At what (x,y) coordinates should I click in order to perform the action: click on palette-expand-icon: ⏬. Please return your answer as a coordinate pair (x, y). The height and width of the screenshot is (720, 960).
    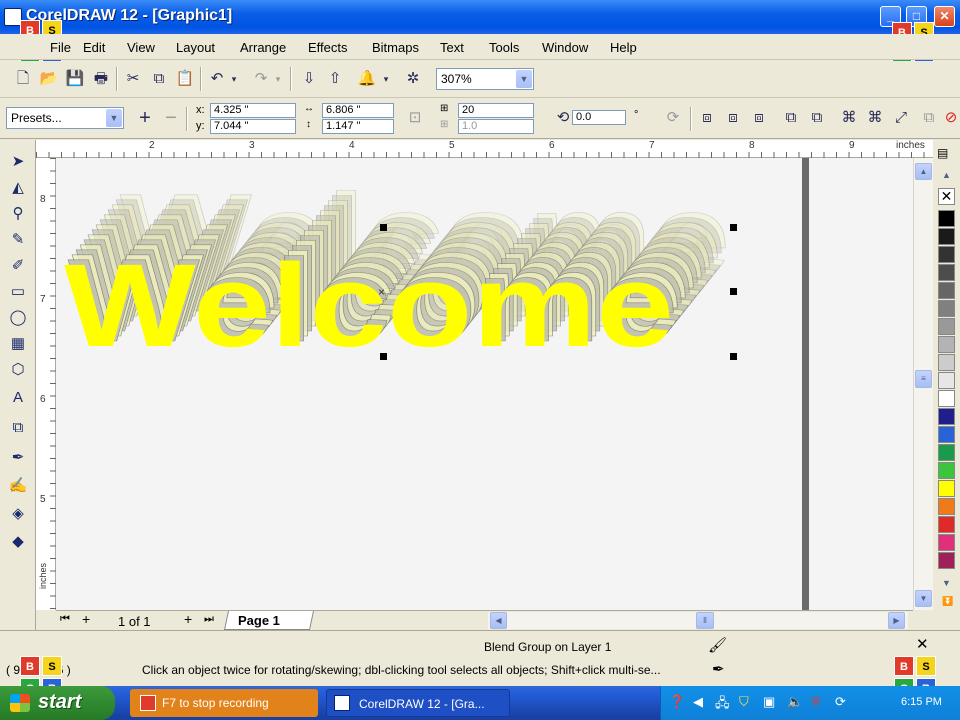
    Looking at the image, I should click on (947, 601).